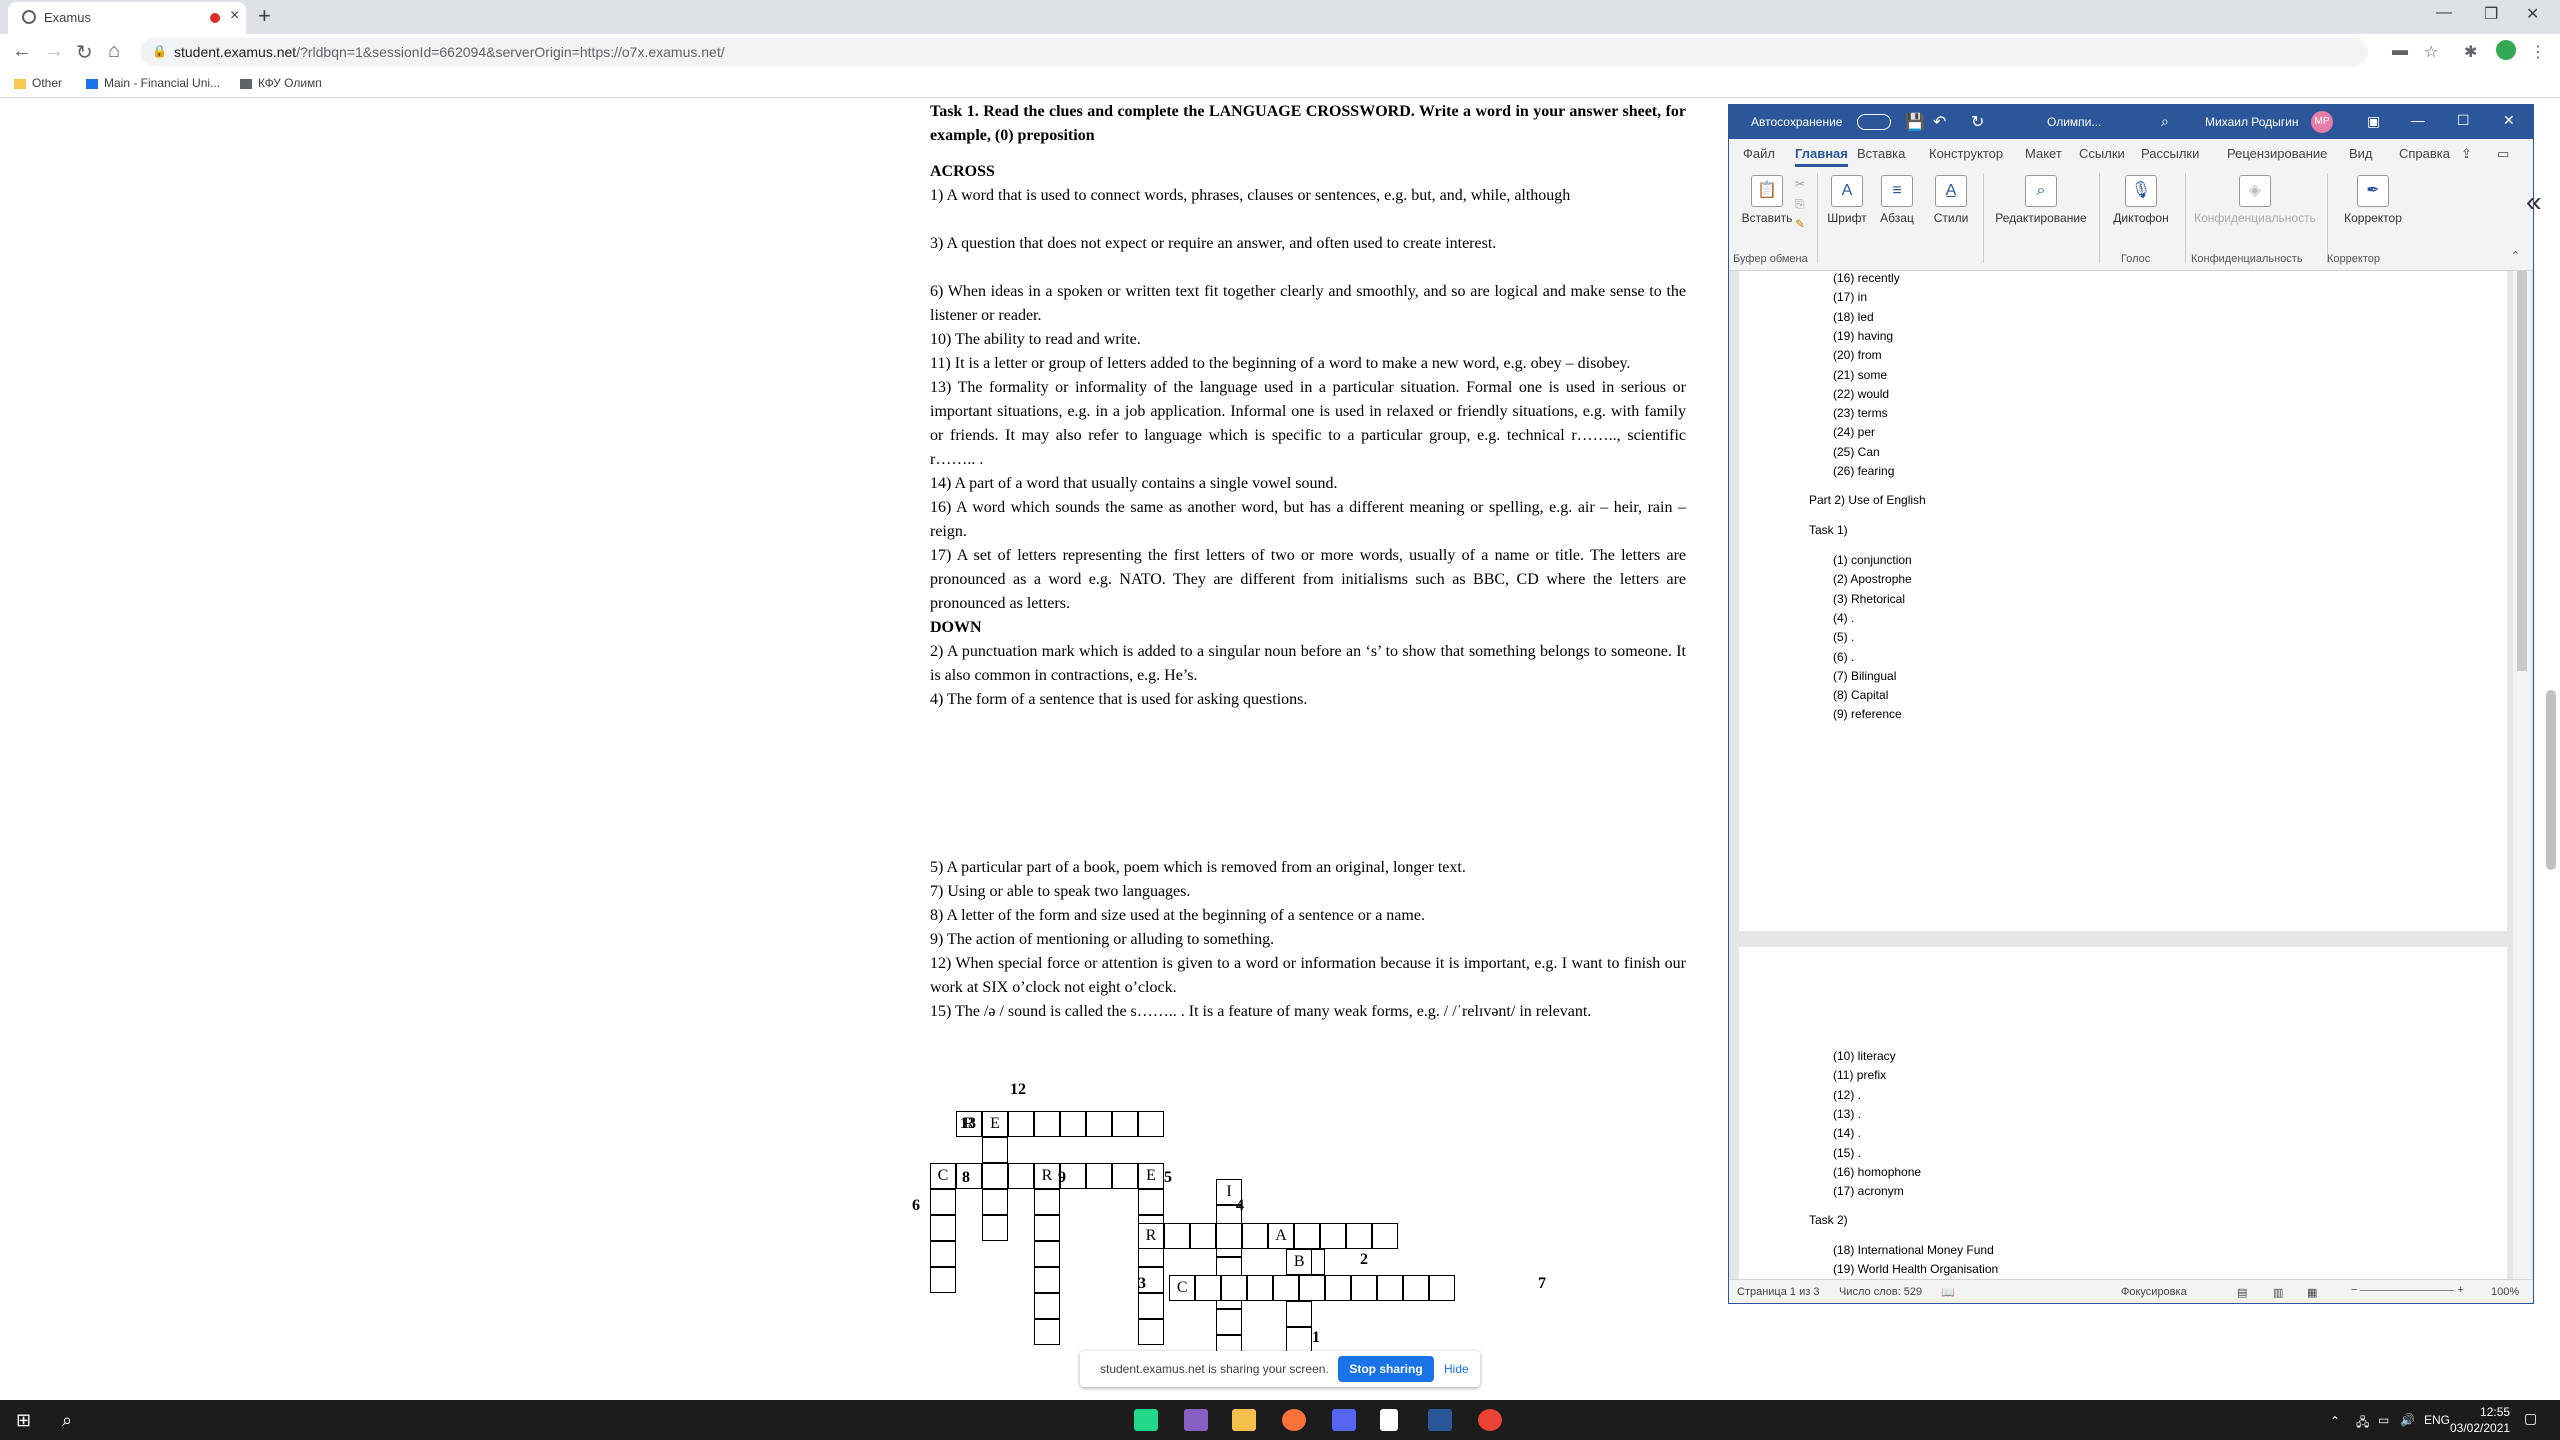 The width and height of the screenshot is (2560, 1440). I want to click on tab-examus: Examus ×, so click(127, 18).